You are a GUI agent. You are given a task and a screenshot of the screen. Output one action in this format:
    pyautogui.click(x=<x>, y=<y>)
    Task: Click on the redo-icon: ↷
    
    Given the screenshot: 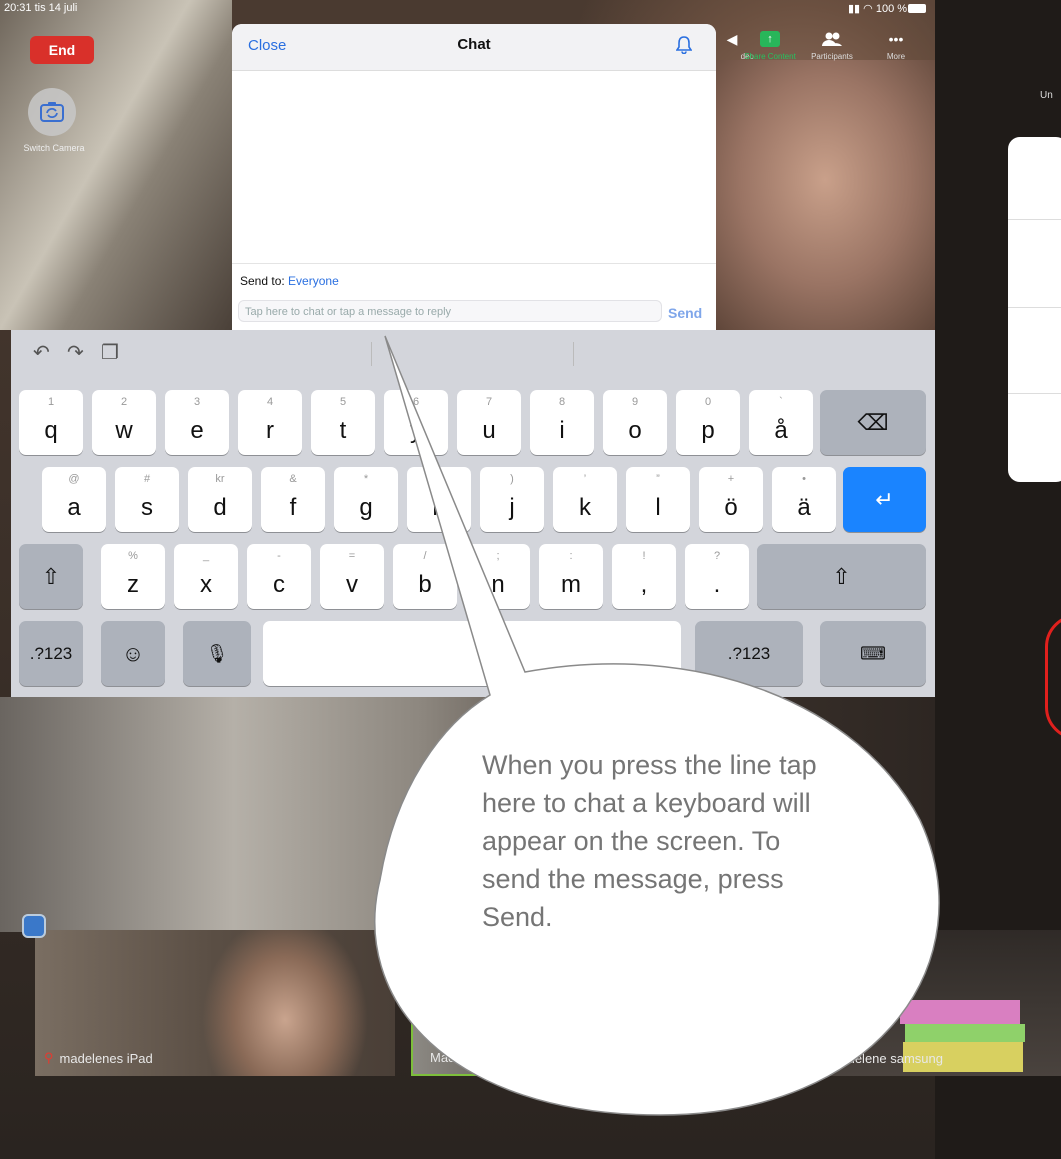 What is the action you would take?
    pyautogui.click(x=75, y=352)
    